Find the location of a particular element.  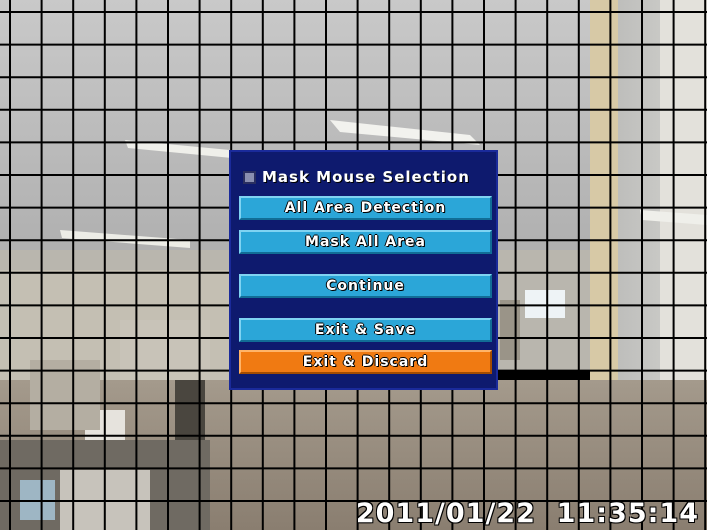

mask-all-area-label: Mask All Area is located at coordinates (365, 242).